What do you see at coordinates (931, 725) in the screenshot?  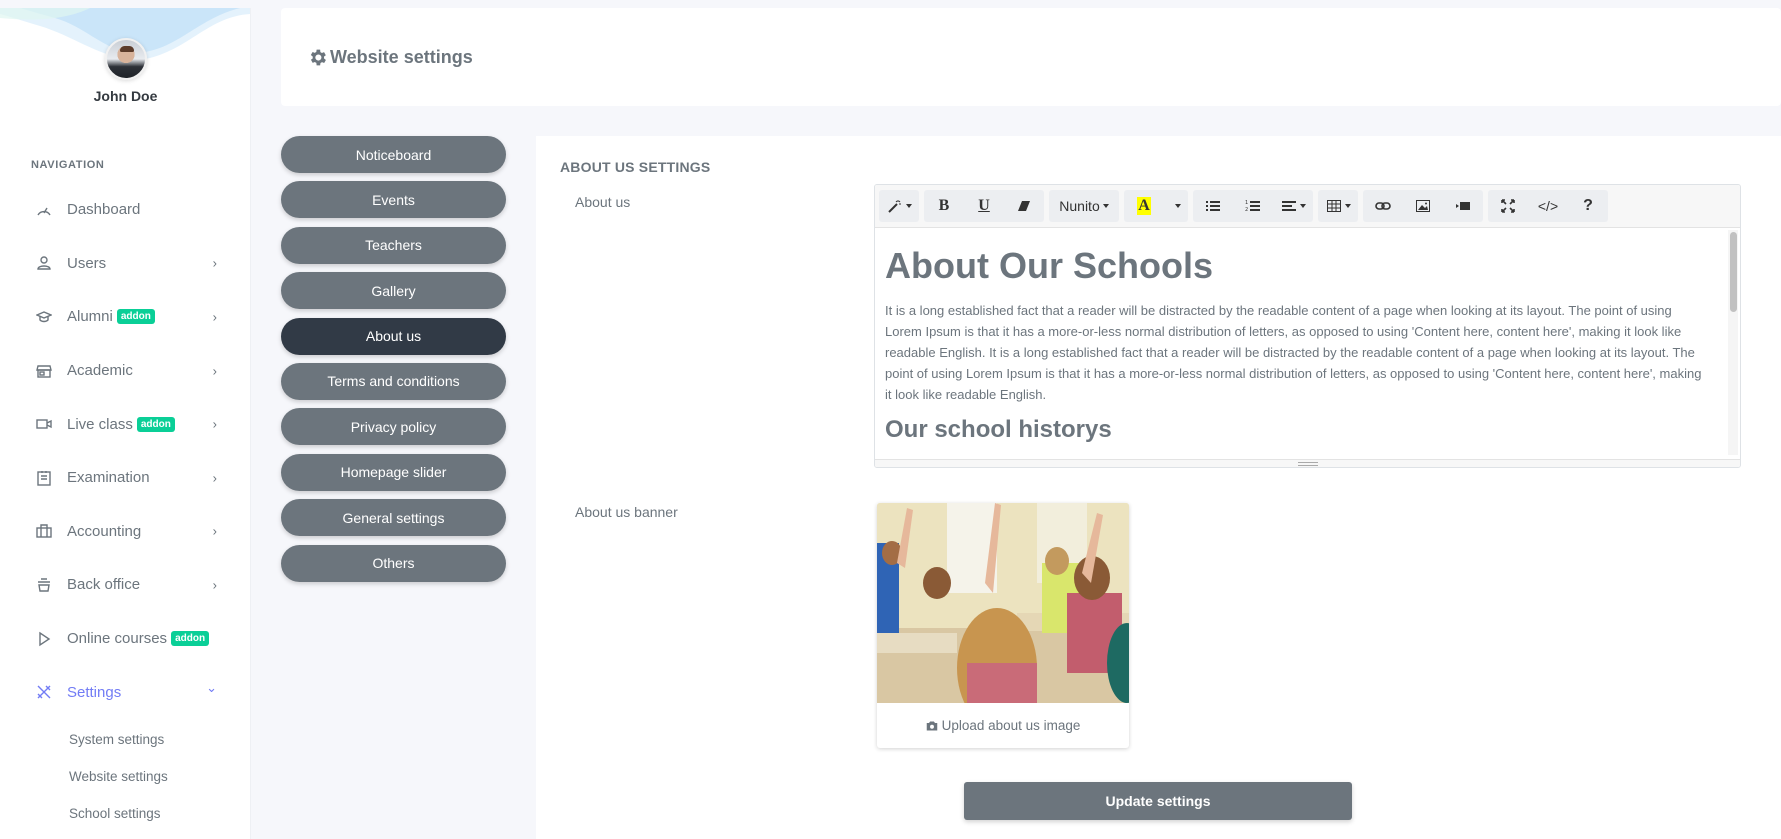 I see `camera-icon` at bounding box center [931, 725].